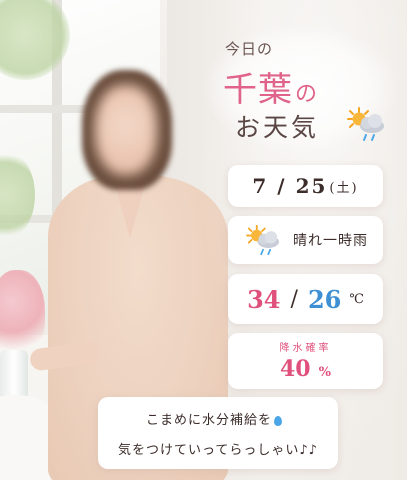  I want to click on side-table, so click(25, 437).